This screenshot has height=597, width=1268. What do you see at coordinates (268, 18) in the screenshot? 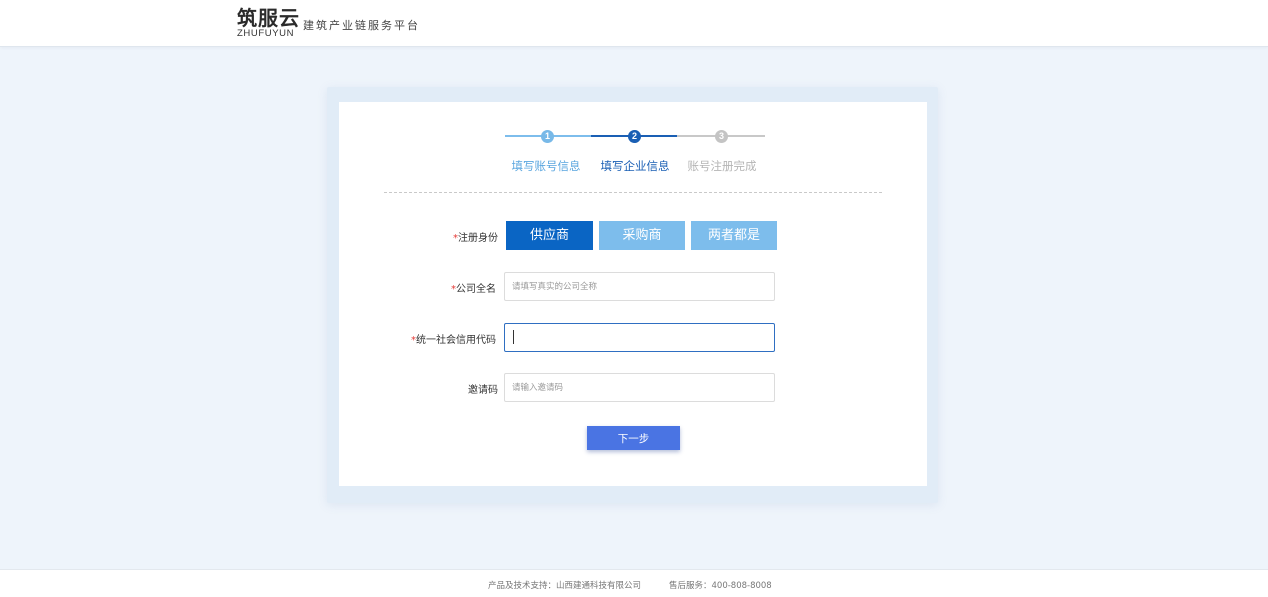
I see `logo-chinese-text: 筑服云` at bounding box center [268, 18].